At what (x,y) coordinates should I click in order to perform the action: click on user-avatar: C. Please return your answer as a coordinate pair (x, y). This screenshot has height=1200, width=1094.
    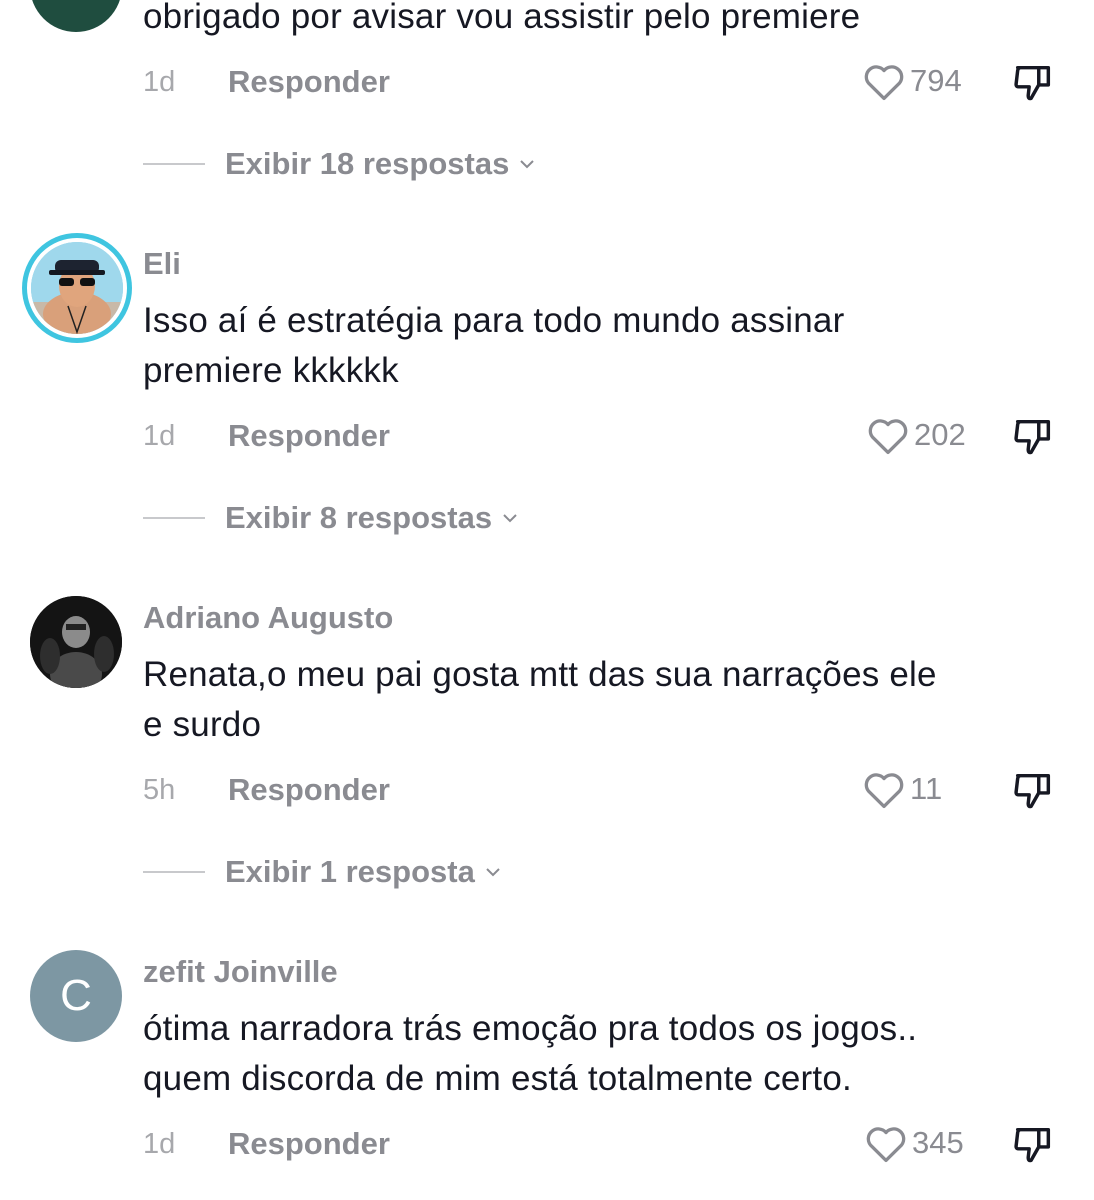
    Looking at the image, I should click on (76, 996).